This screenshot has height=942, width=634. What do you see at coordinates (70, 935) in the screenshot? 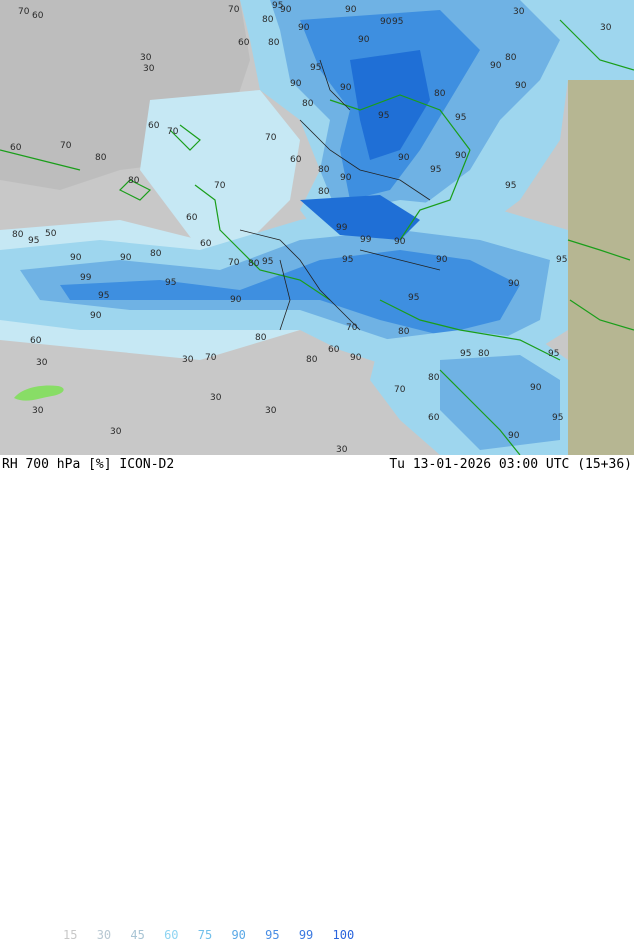
I see `legend-value: 15` at bounding box center [70, 935].